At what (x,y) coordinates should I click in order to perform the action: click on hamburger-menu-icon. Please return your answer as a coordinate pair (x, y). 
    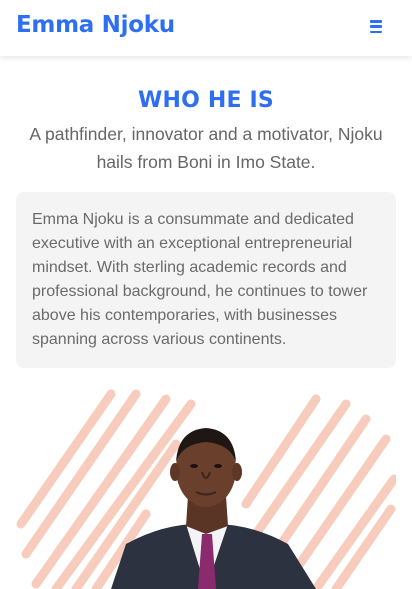
    Looking at the image, I should click on (376, 21).